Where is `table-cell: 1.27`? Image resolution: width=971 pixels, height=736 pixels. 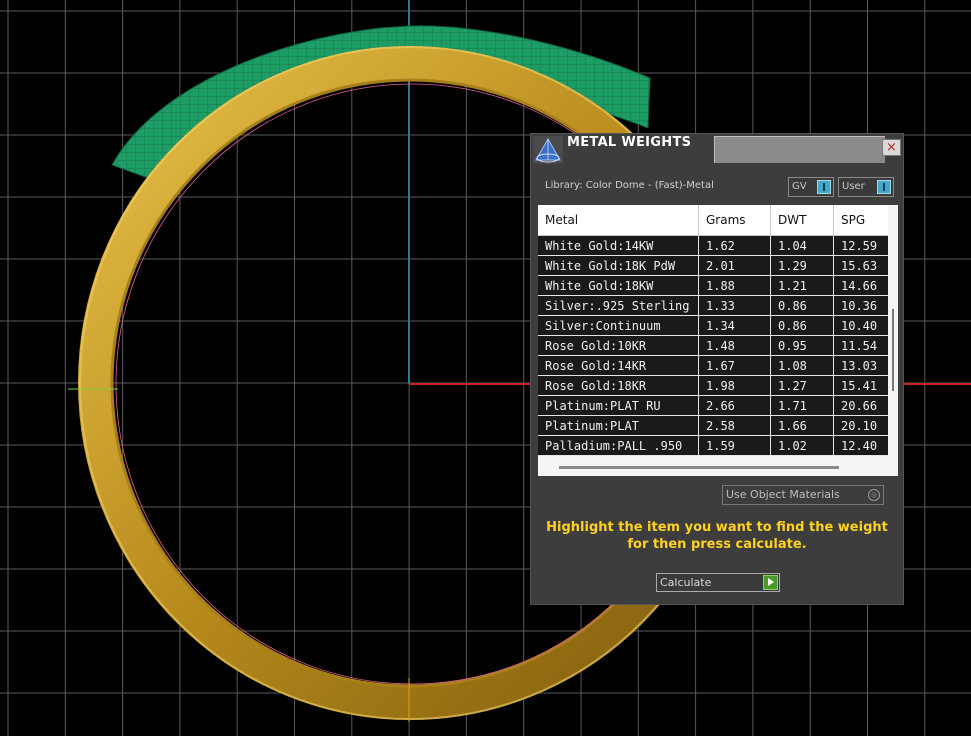
table-cell: 1.27 is located at coordinates (802, 386).